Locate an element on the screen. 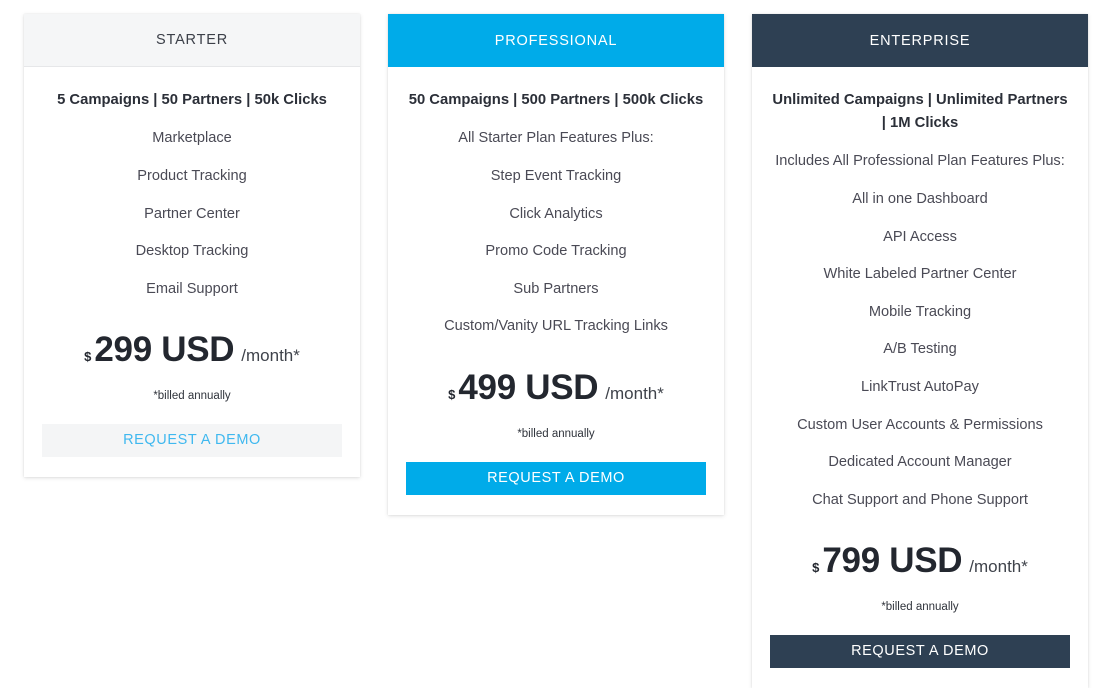  feature-item: Promo Code Tracking is located at coordinates (556, 251).